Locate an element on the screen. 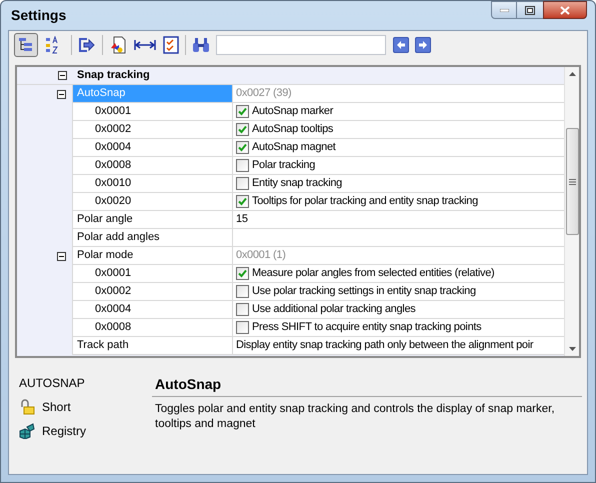 This screenshot has height=483, width=596. property-value: Use additional polar tracking angles is located at coordinates (334, 310).